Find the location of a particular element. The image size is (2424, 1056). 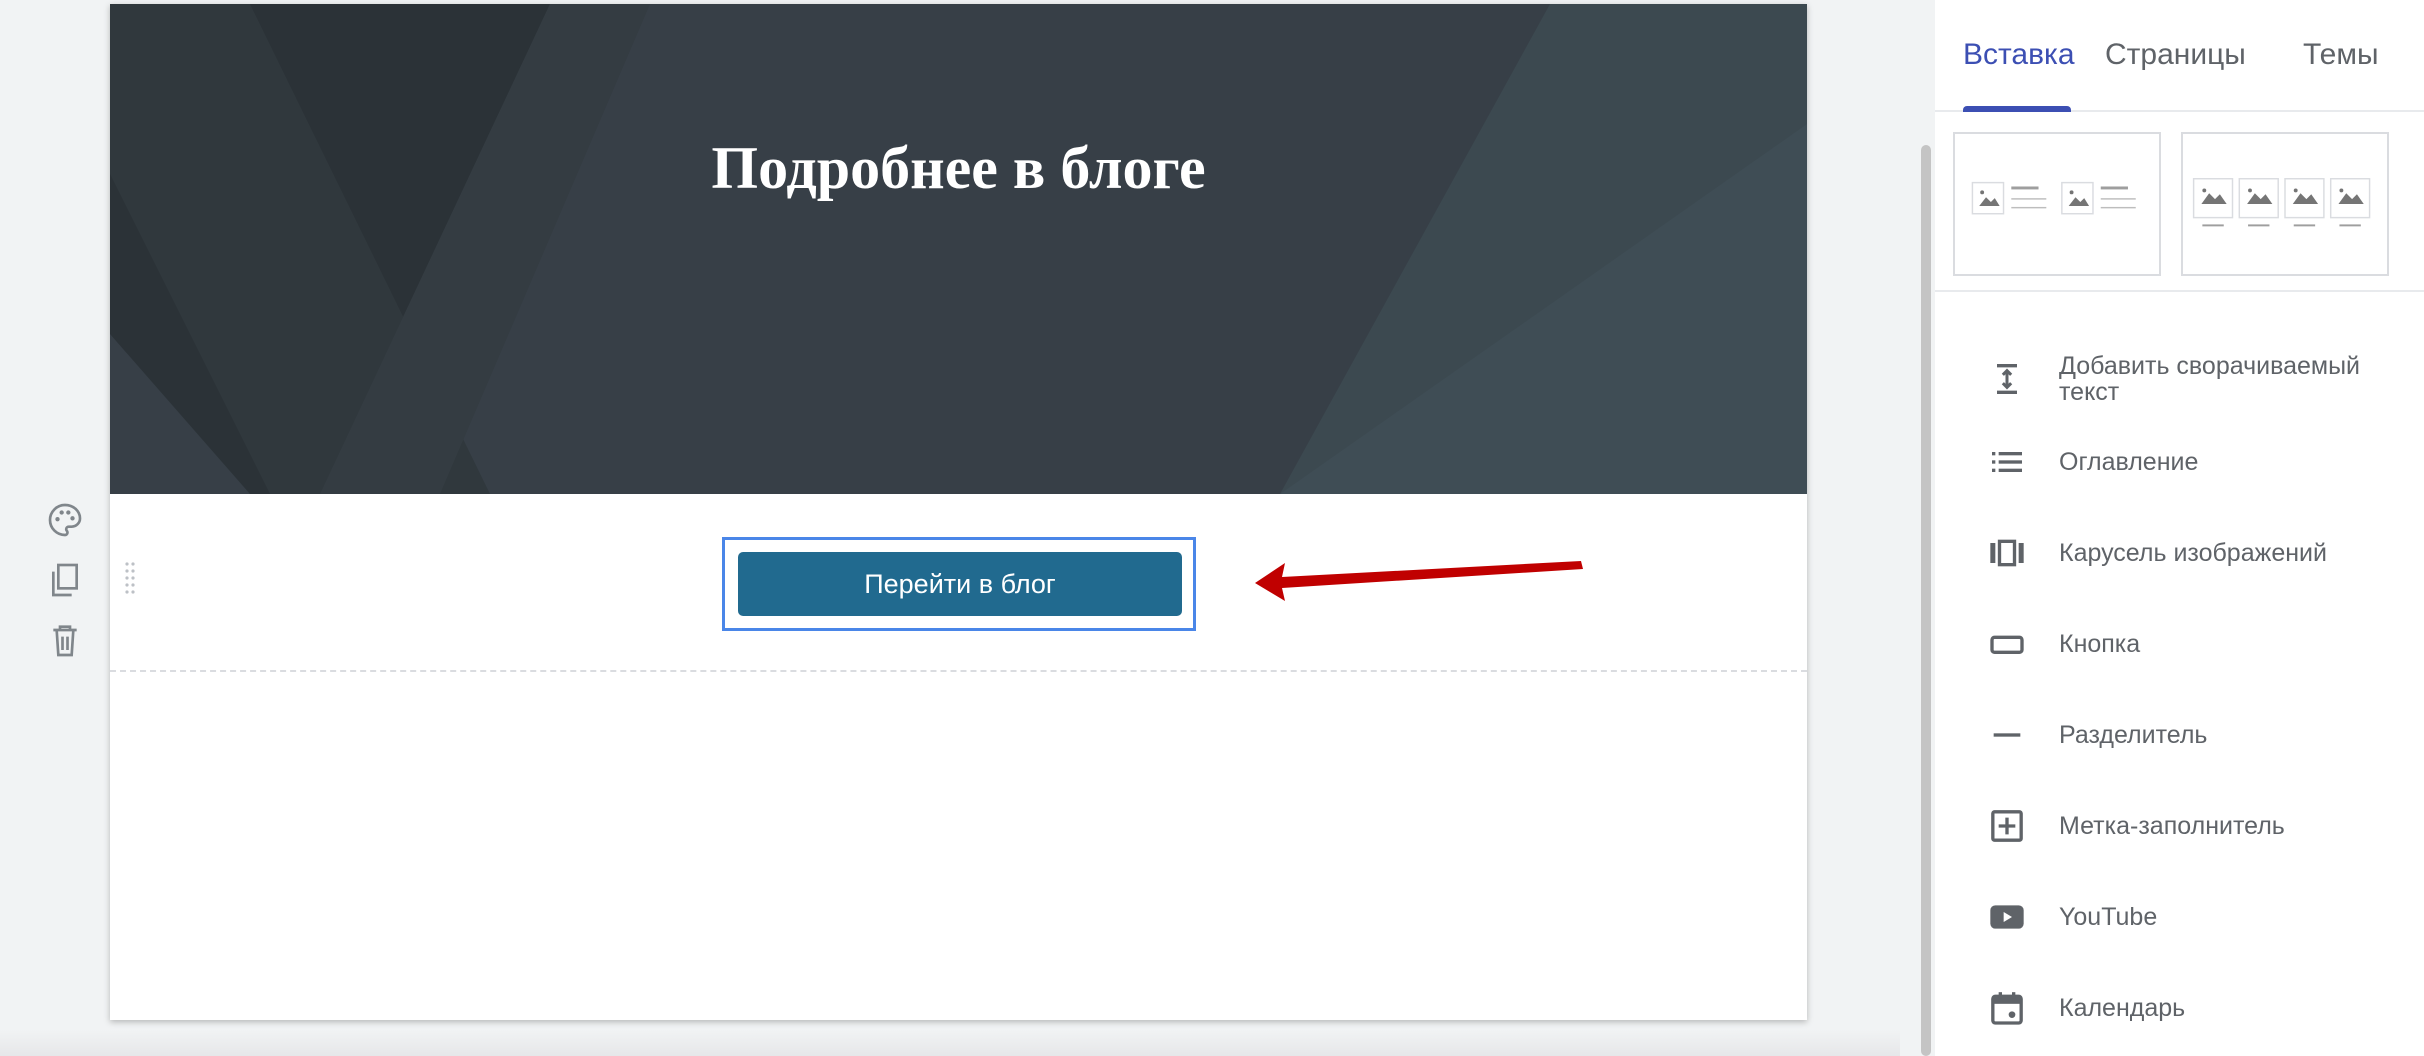

button-section: Перейти в блог is located at coordinates (958, 582).